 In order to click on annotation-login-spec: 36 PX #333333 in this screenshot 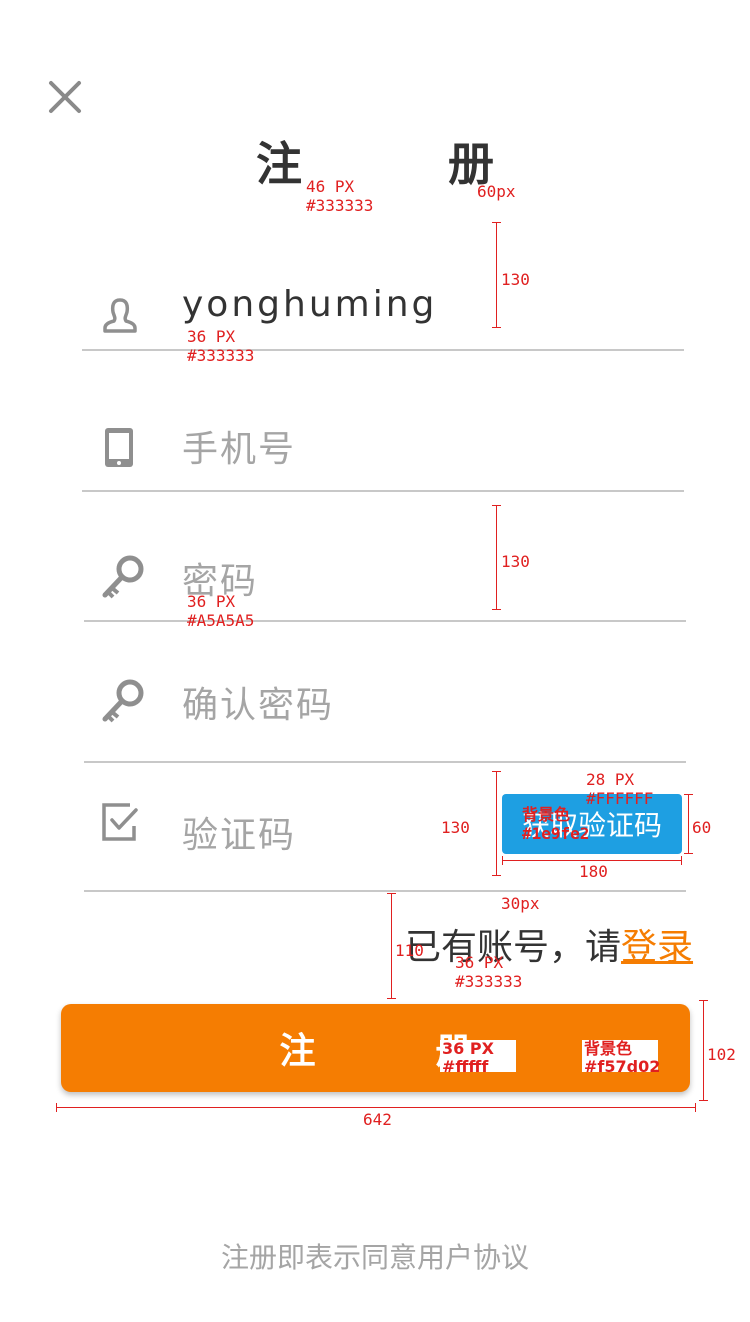, I will do `click(489, 972)`.